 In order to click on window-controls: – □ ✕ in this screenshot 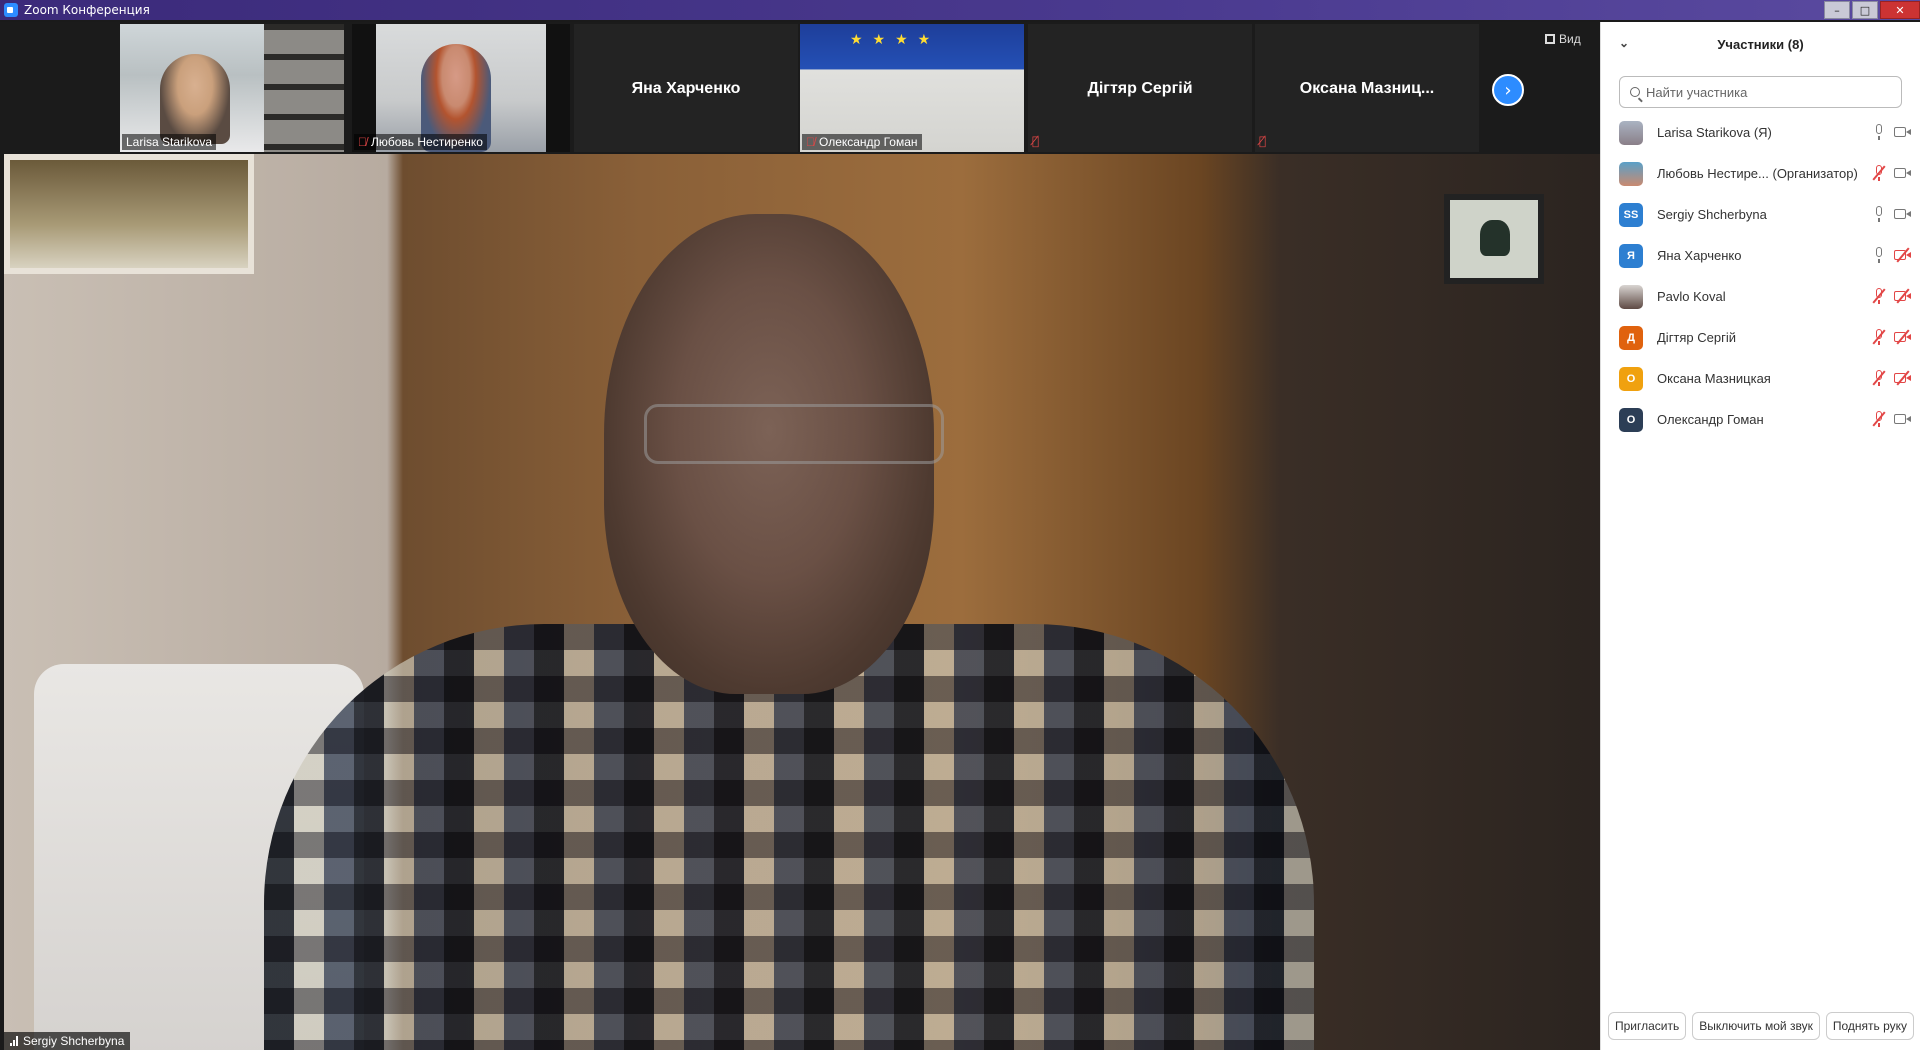, I will do `click(1871, 10)`.